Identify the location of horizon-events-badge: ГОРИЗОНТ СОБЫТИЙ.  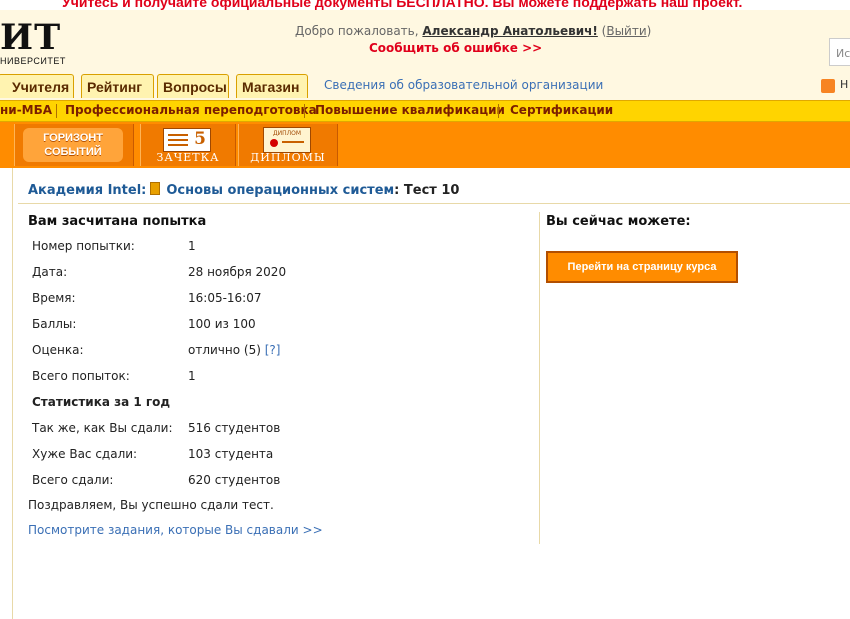
(73, 145).